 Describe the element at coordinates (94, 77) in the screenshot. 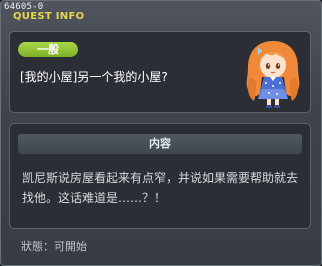

I see `quest-name: [我的小屋]另一个我的小屋?` at that location.